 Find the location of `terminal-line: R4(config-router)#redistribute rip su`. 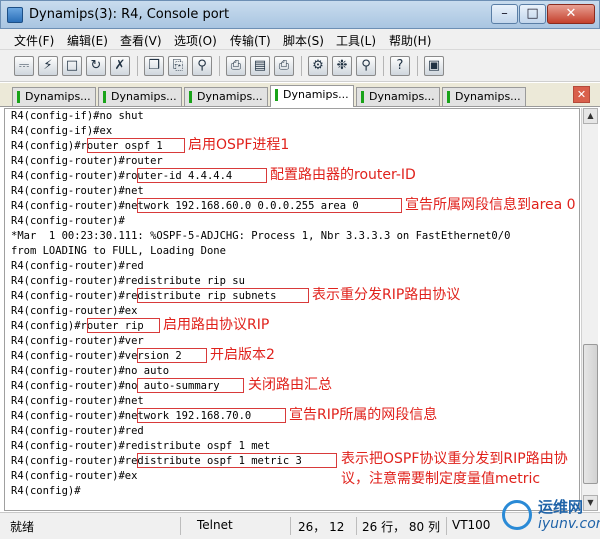

terminal-line: R4(config-router)#redistribute rip su is located at coordinates (128, 281).